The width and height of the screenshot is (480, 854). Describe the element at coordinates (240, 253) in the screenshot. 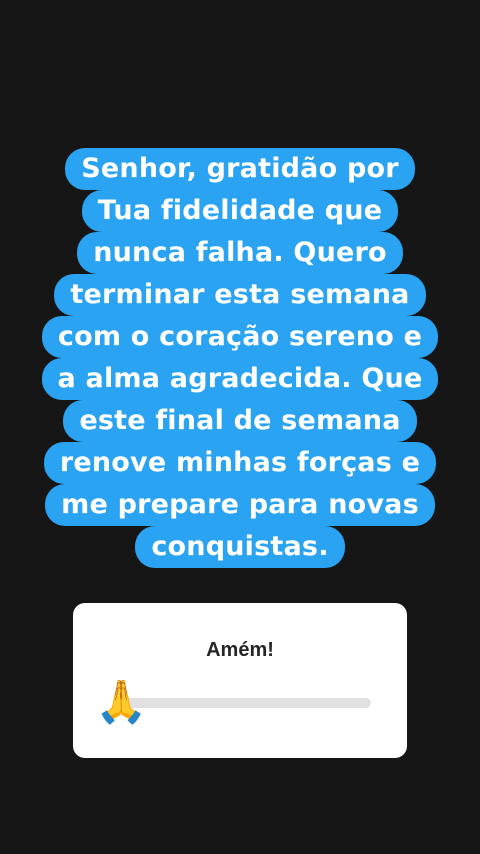

I see `story-text-line: nunca falha. Quero` at that location.